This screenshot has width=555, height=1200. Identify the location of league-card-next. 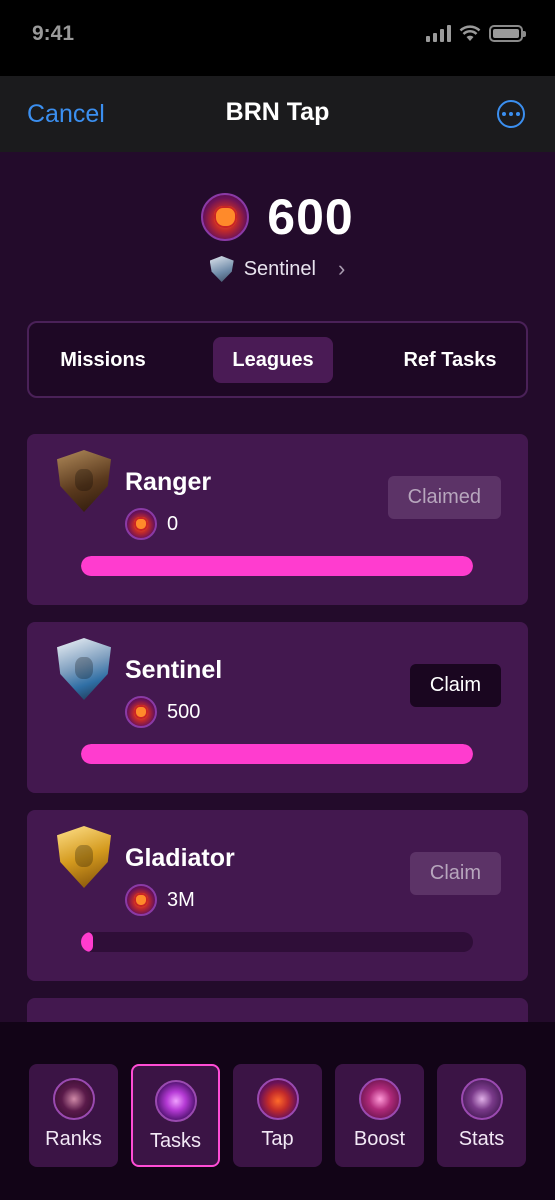
(277, 1010).